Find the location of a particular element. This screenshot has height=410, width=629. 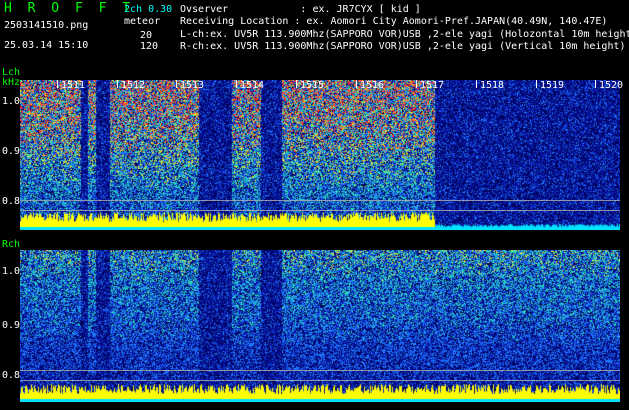

time-tick-label: 1518 is located at coordinates (492, 85).